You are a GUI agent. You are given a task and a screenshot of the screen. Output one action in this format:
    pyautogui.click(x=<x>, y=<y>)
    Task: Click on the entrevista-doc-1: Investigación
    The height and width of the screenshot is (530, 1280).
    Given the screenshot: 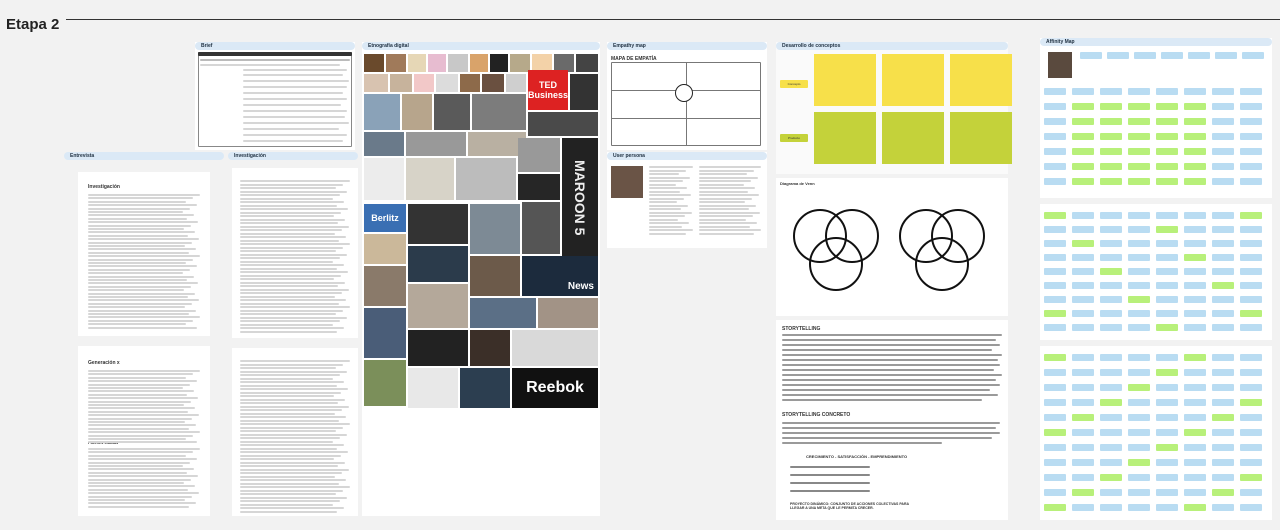 What is the action you would take?
    pyautogui.click(x=144, y=254)
    